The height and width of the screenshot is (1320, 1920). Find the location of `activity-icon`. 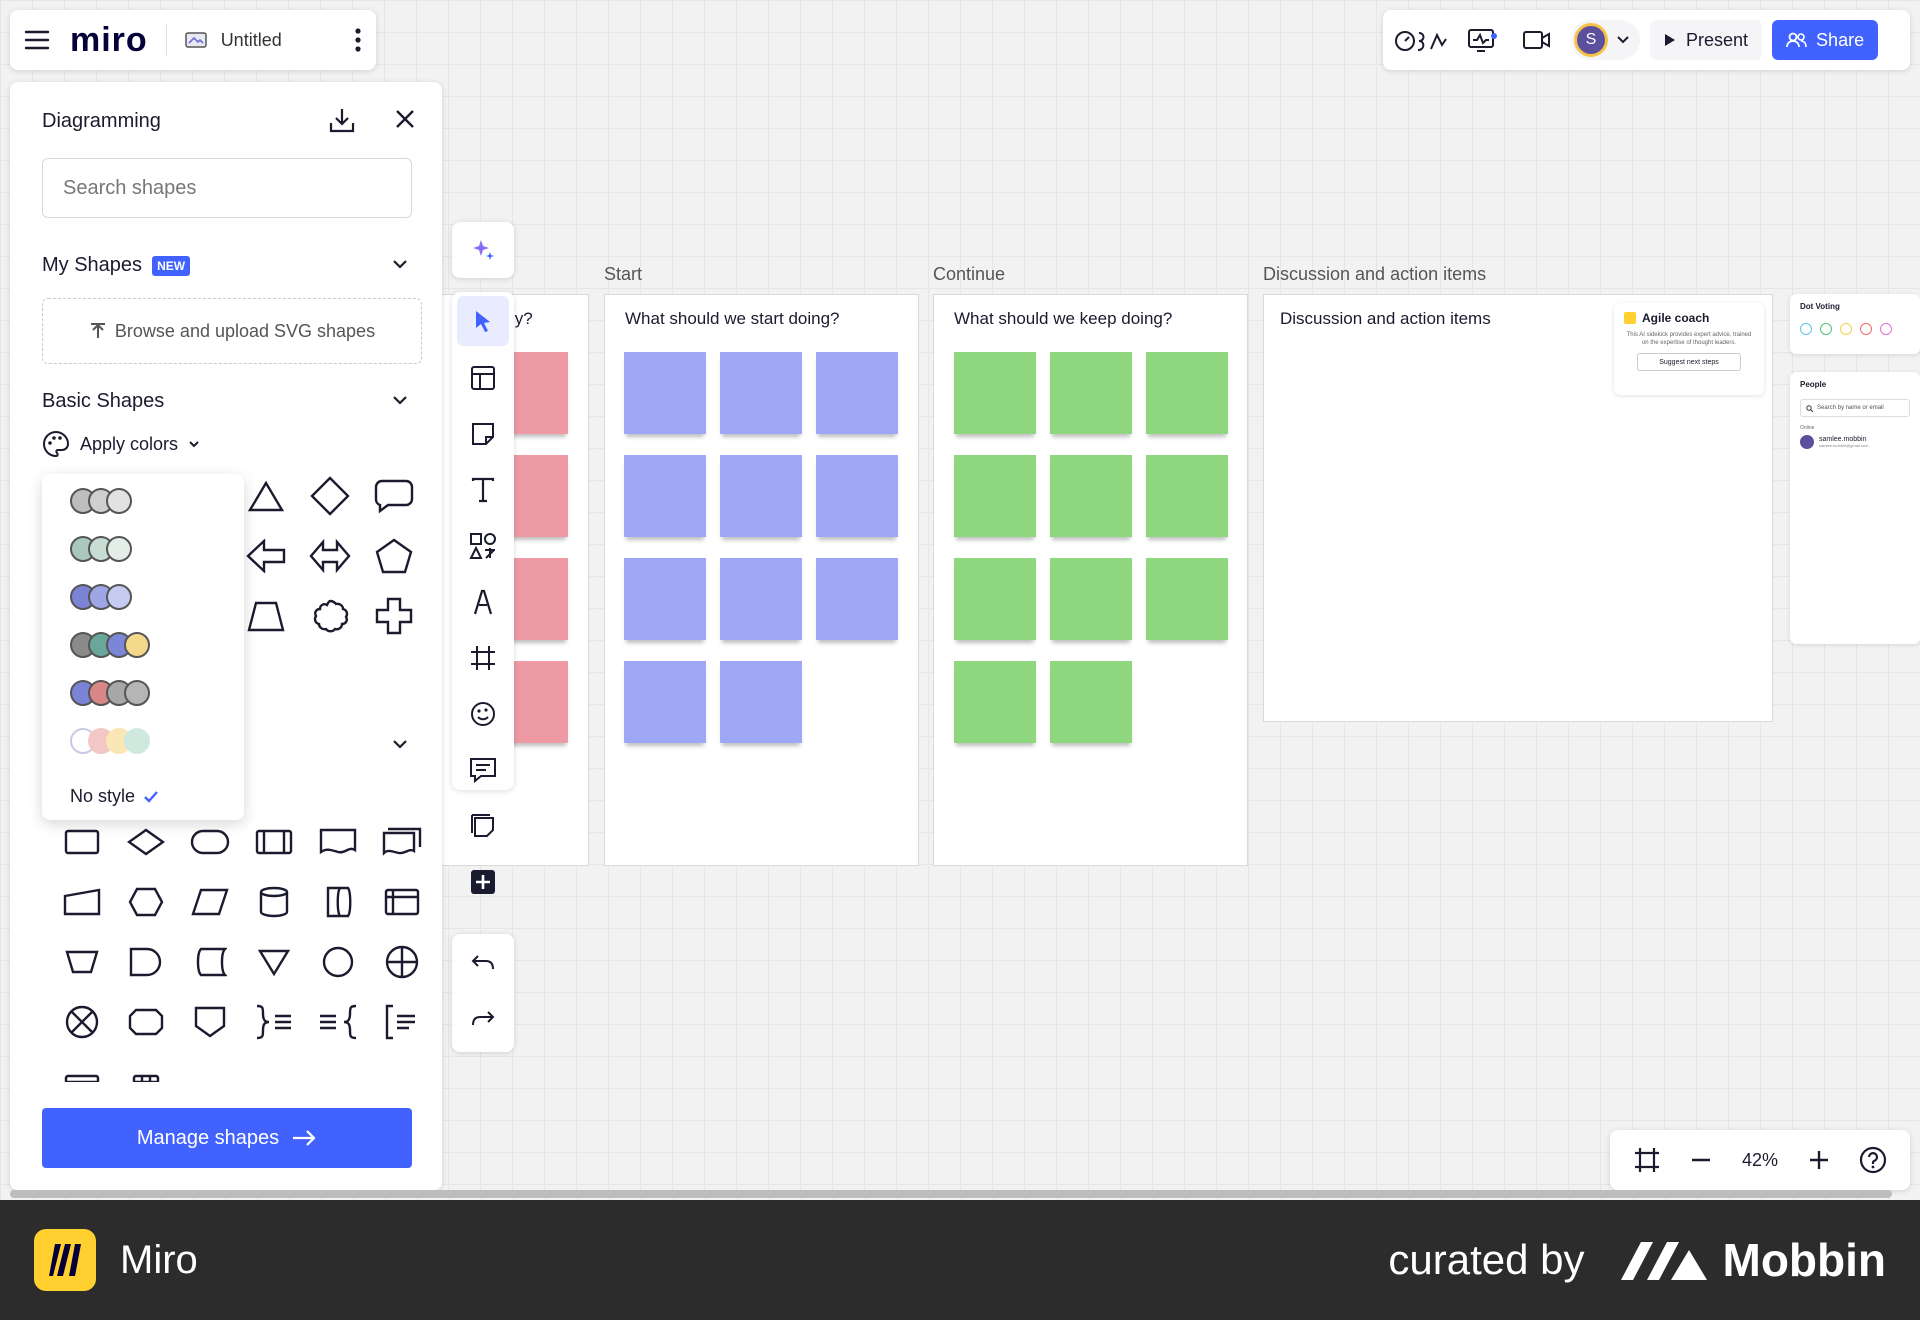

activity-icon is located at coordinates (1481, 40).